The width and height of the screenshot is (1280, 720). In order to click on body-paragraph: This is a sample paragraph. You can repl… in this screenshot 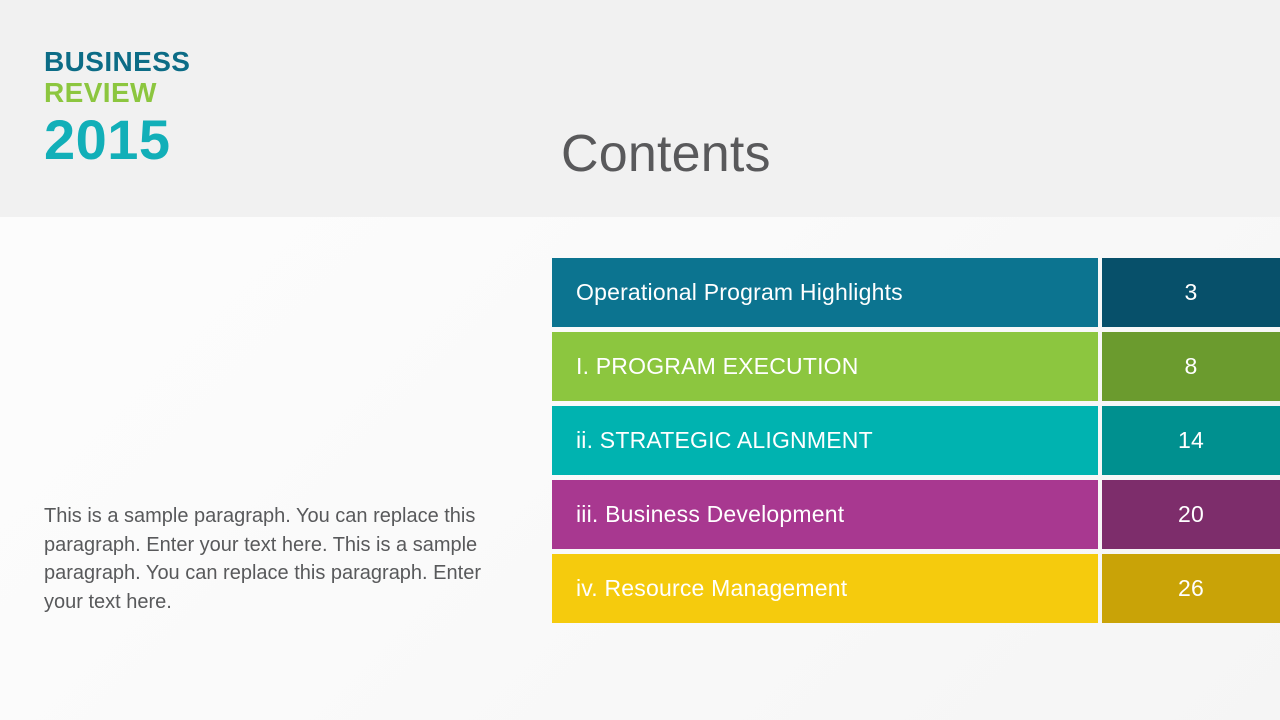, I will do `click(262, 559)`.